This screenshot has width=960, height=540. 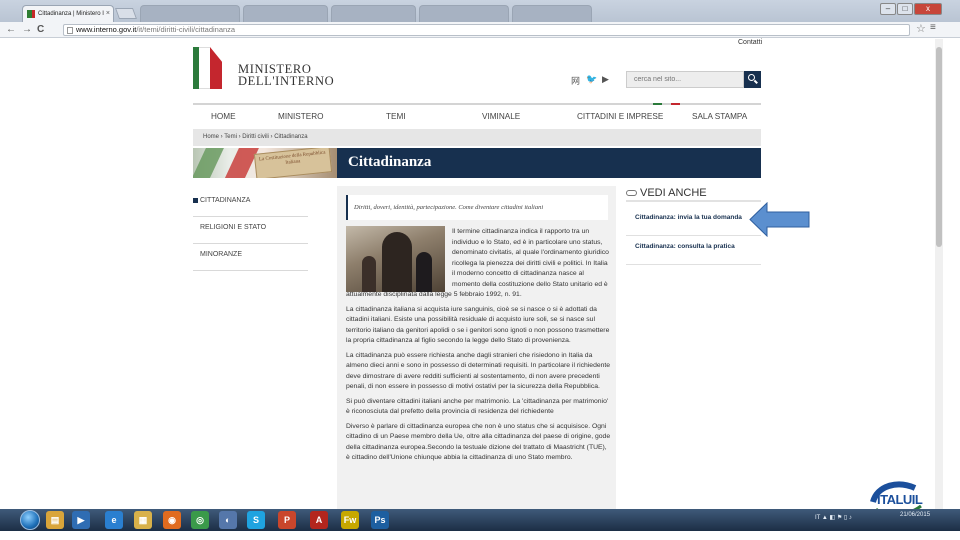 What do you see at coordinates (752, 79) in the screenshot?
I see `search-button` at bounding box center [752, 79].